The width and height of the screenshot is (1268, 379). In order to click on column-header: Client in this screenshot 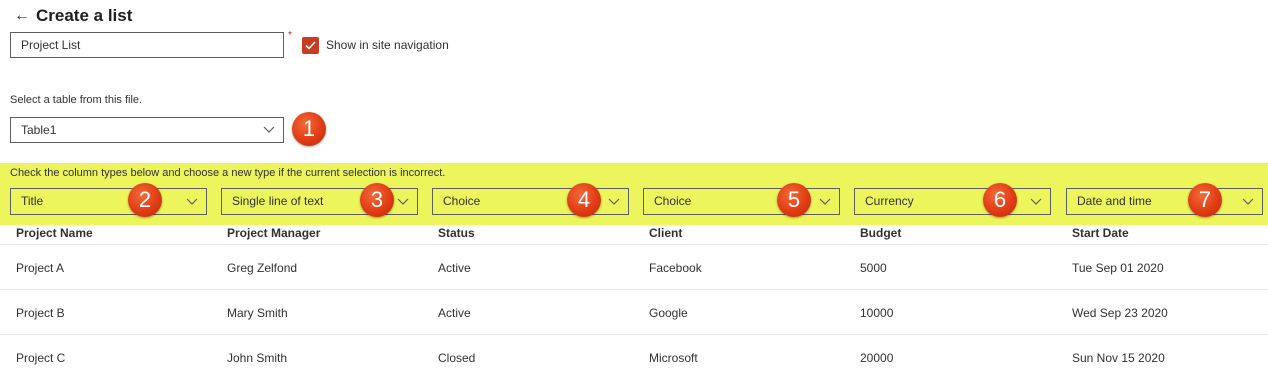, I will do `click(666, 233)`.